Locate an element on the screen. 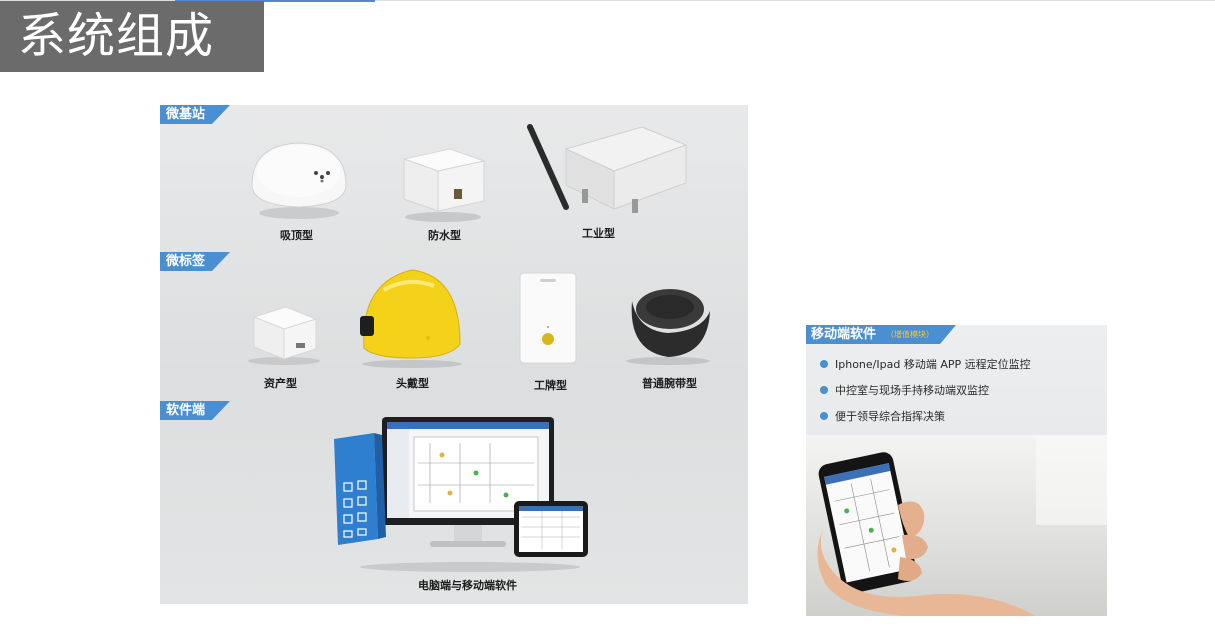  industrial-base-station-image is located at coordinates (607, 168).